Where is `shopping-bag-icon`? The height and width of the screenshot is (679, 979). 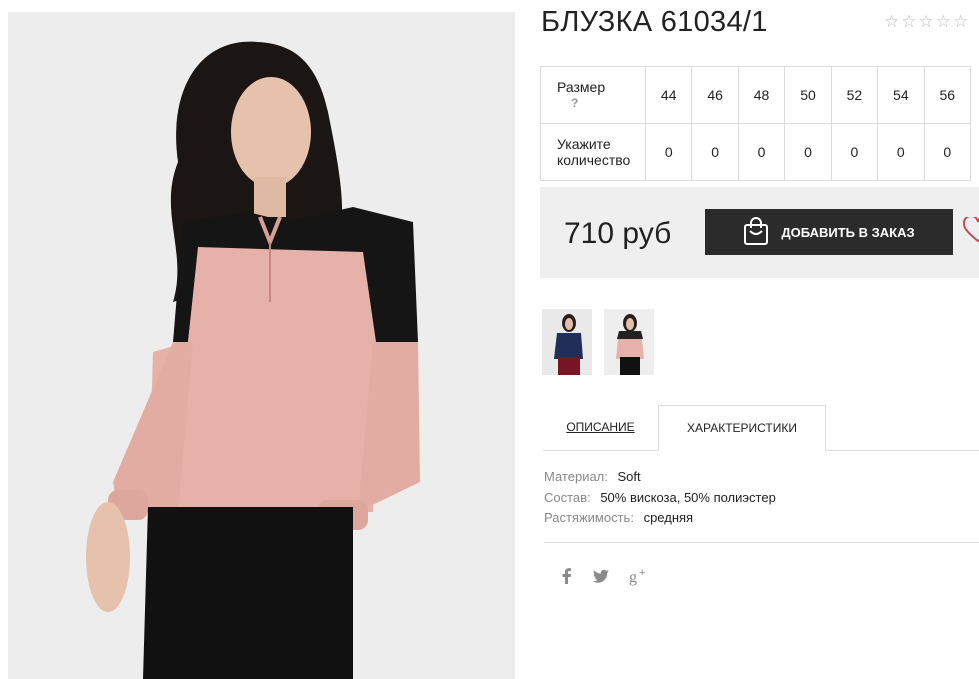 shopping-bag-icon is located at coordinates (756, 232).